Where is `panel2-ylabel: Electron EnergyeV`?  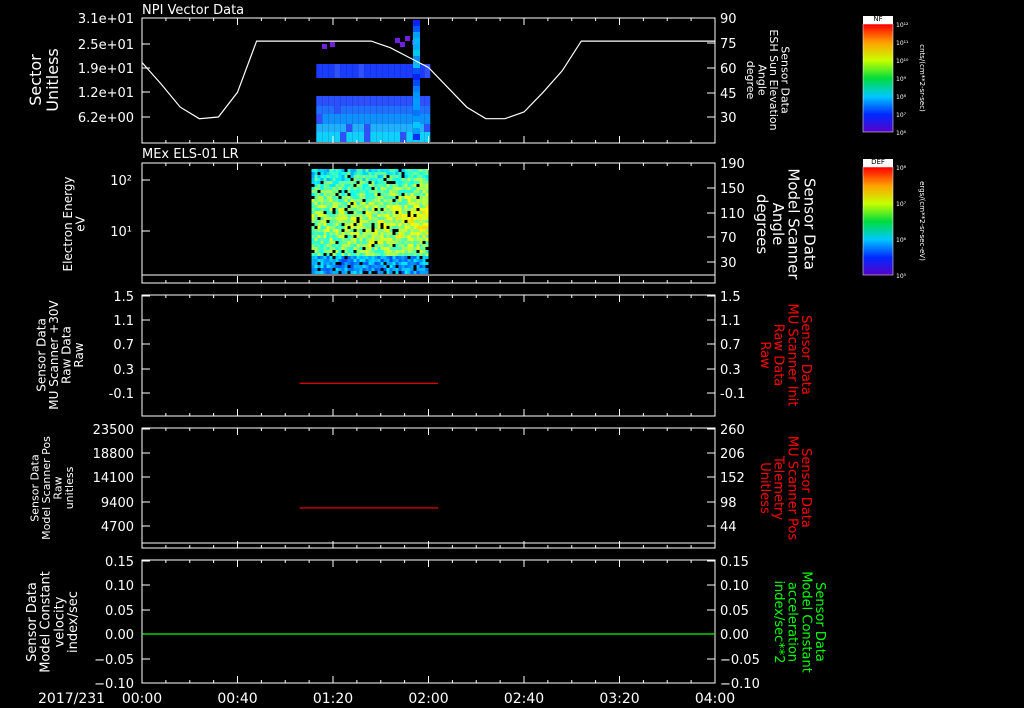
panel2-ylabel: Electron EnergyeV is located at coordinates (74, 223).